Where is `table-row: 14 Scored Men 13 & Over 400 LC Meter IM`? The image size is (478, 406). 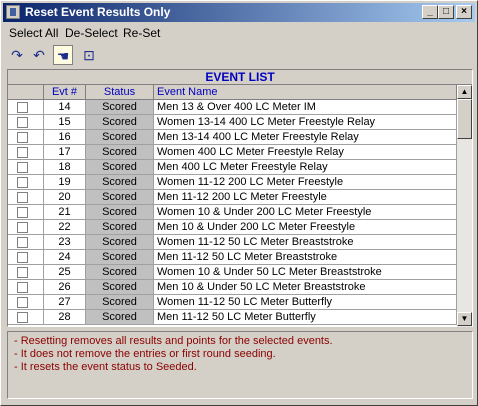
table-row: 14 Scored Men 13 & Over 400 LC Meter IM is located at coordinates (232, 107).